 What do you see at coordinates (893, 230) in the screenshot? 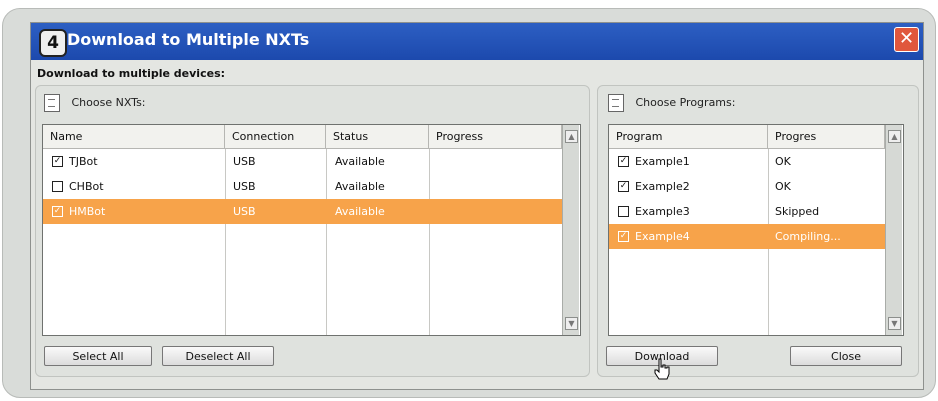
I see `program-table-scrollbar: ▲ ▼` at bounding box center [893, 230].